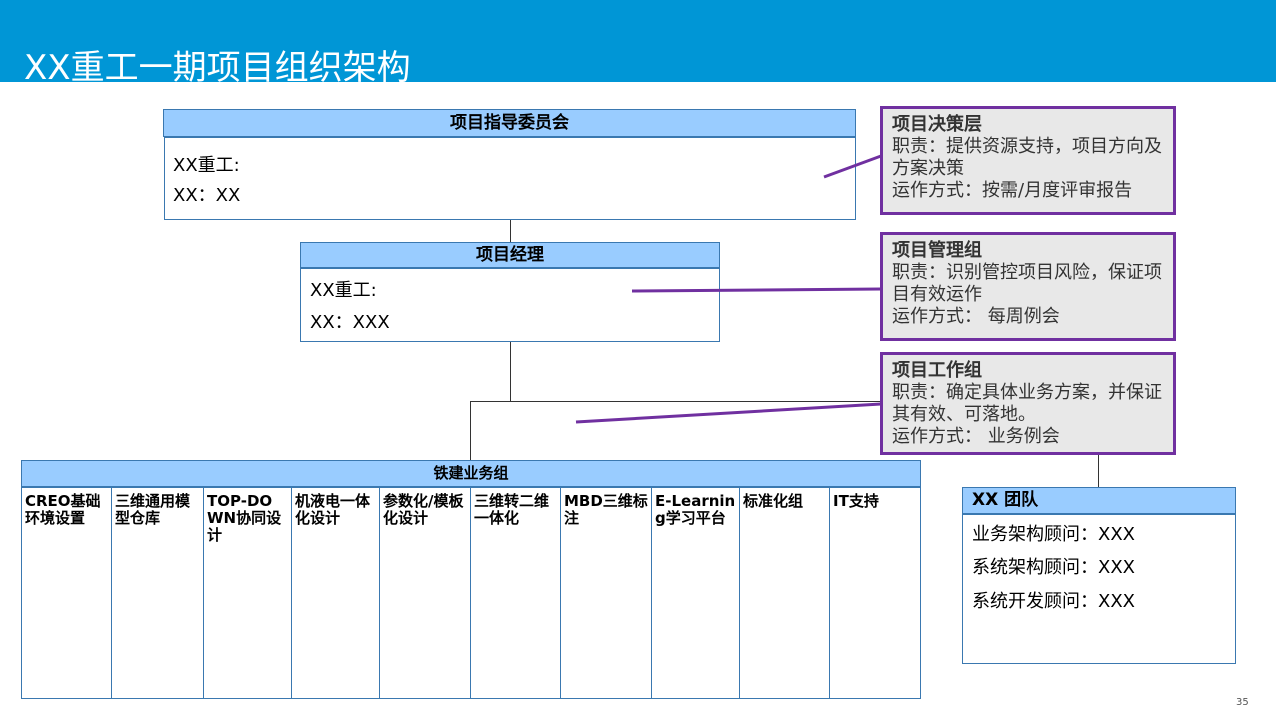 The image size is (1276, 720). What do you see at coordinates (695, 593) in the screenshot?
I see `business-column: E-Learning学习平台` at bounding box center [695, 593].